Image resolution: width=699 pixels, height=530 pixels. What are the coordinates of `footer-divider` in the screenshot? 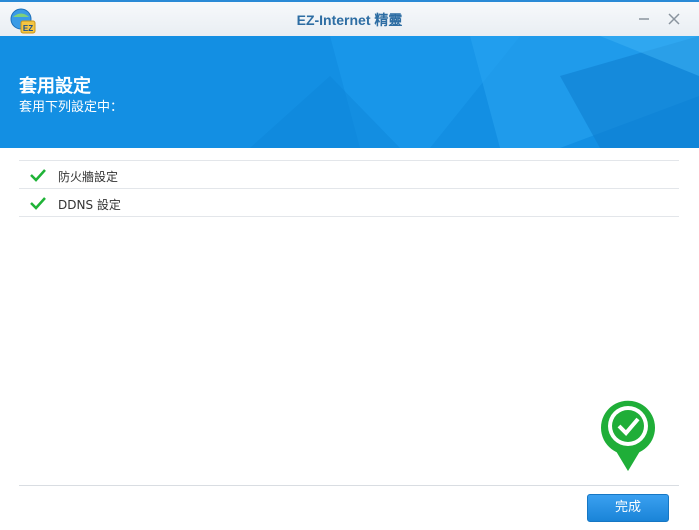 It's located at (349, 485).